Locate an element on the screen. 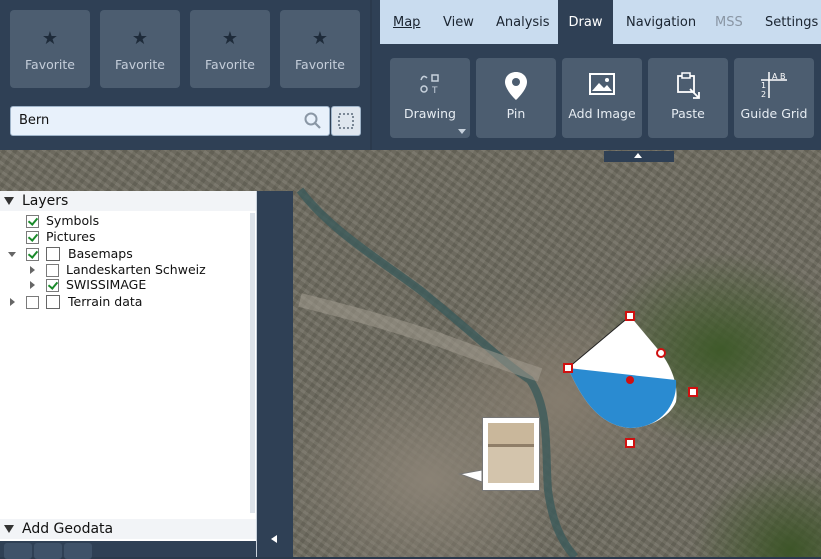 This screenshot has width=821, height=559. grid-icon: A B 1 2 is located at coordinates (774, 85).